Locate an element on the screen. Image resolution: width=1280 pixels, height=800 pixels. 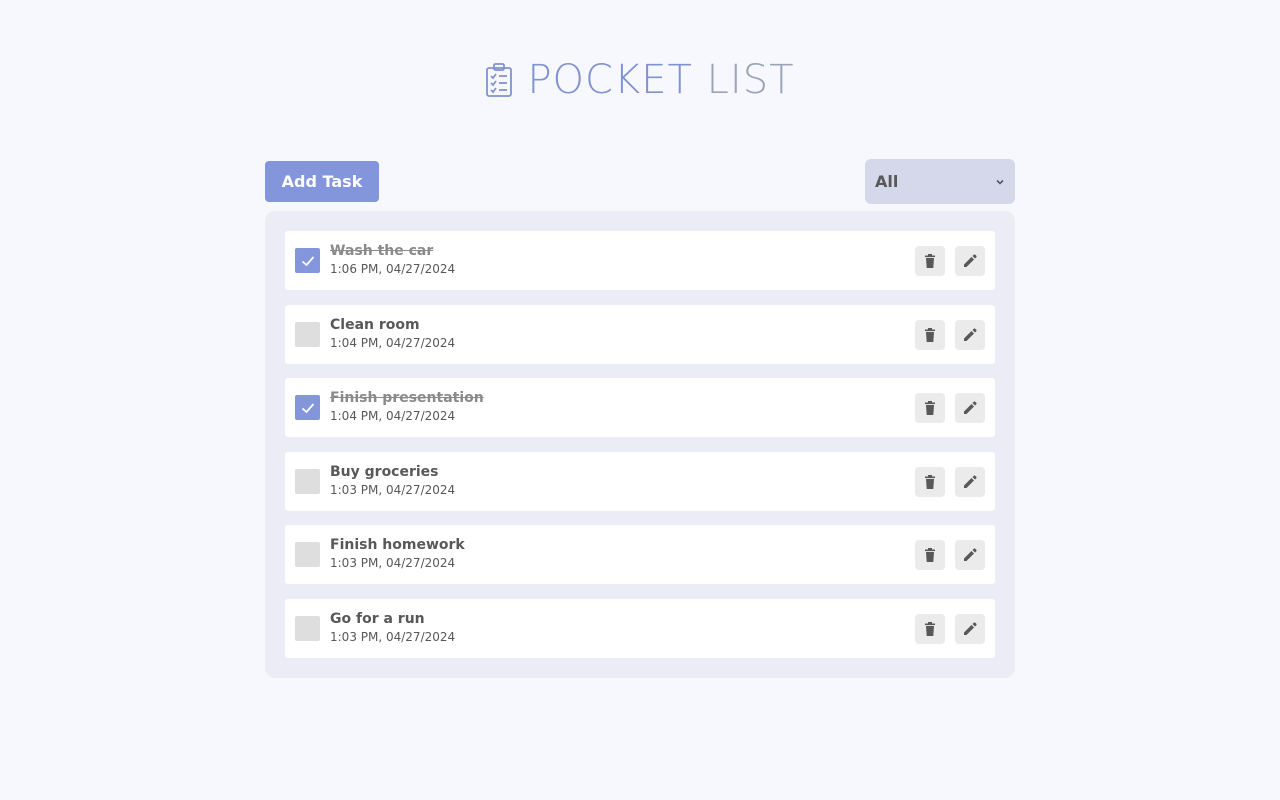
task-text: Clean room 1:04 PM, 04/27/2024 is located at coordinates (392, 333).